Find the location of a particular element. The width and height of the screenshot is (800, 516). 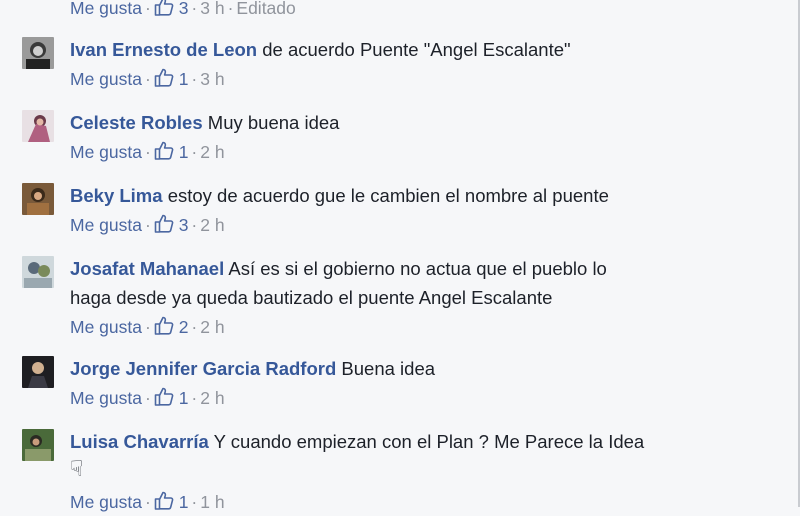

edited-label: Editado is located at coordinates (265, 9).